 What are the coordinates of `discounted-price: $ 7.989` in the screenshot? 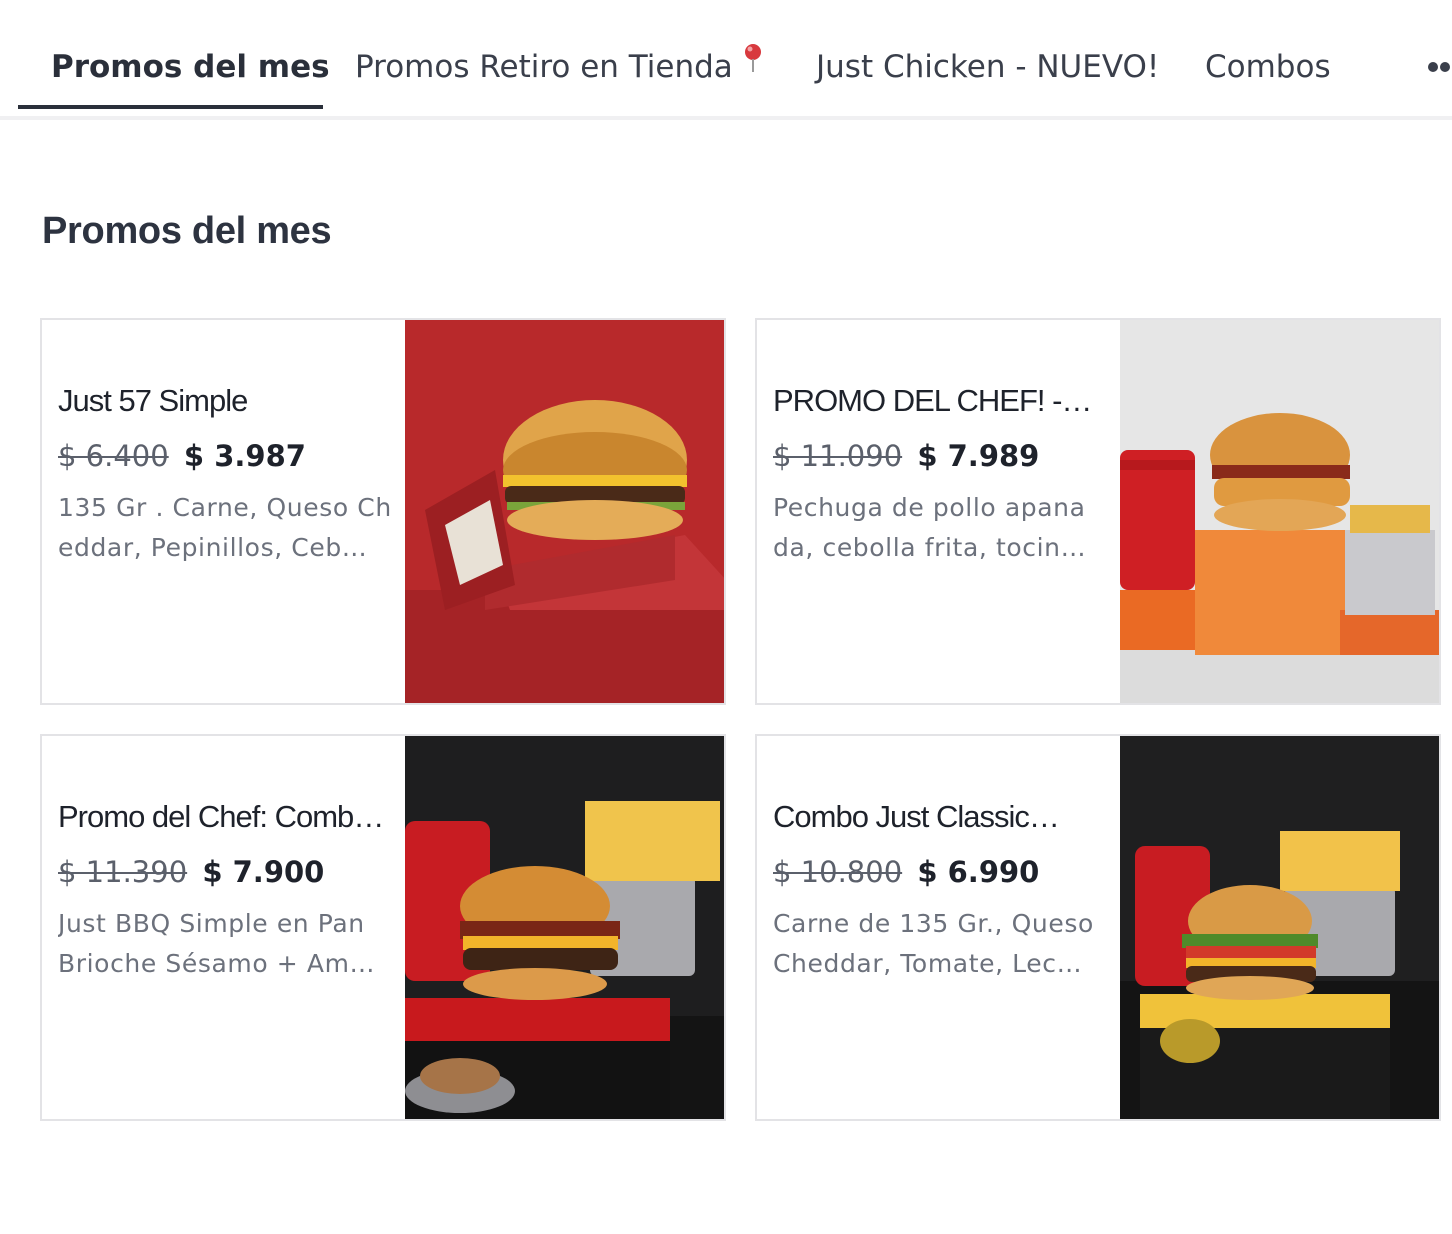 It's located at (978, 456).